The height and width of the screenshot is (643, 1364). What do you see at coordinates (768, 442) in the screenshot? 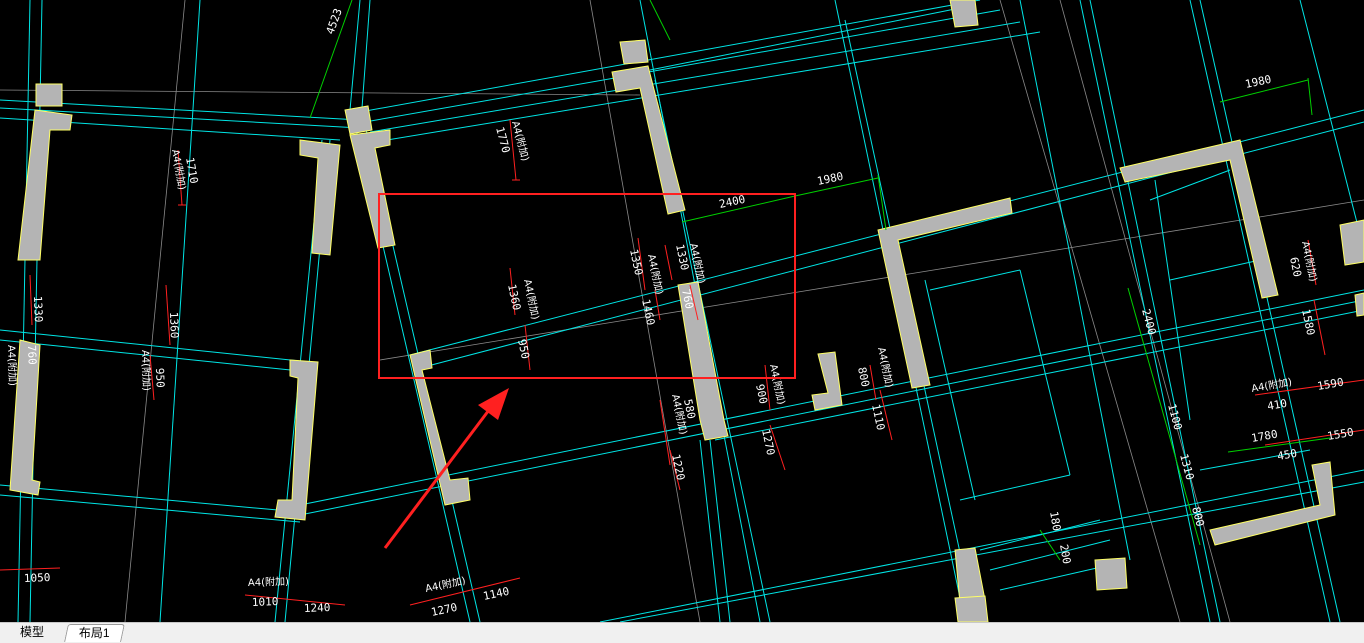
I see `text-1270a: 1270` at bounding box center [768, 442].